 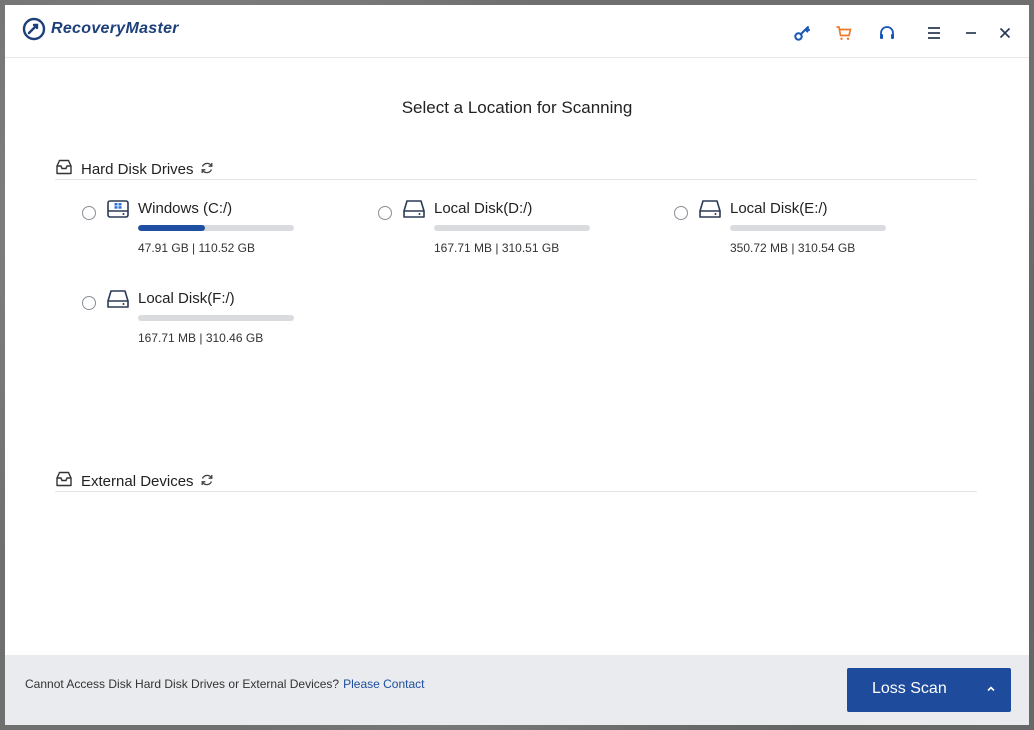 I want to click on drive-size: 350.72 MB | 310.54 GB, so click(x=793, y=248).